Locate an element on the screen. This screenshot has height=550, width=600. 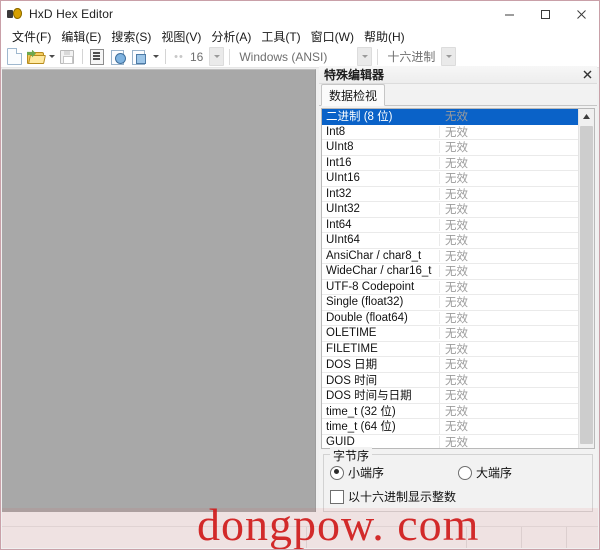
table-row: DOS 时间与日期 无效 is located at coordinates (450, 395).